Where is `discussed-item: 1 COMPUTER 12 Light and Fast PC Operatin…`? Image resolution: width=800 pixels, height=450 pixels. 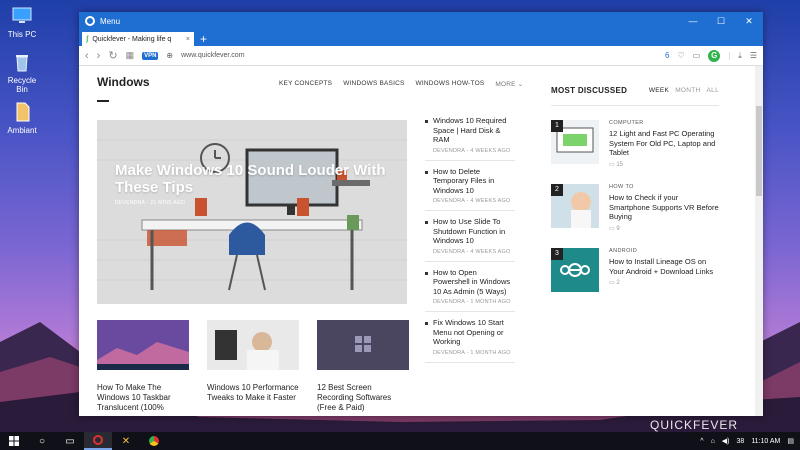
discussed-item: 1 COMPUTER 12 Light and Fast PC Operatin… is located at coordinates (635, 145).